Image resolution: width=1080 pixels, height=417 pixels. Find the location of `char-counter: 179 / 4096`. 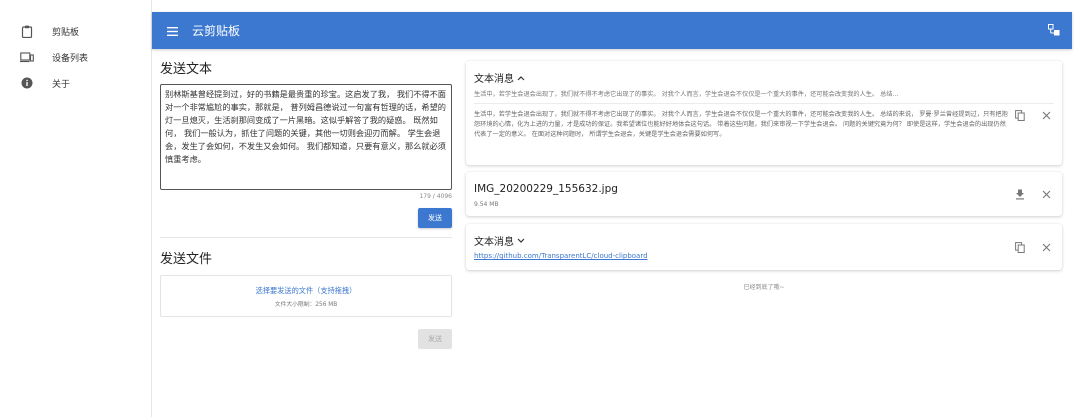

char-counter: 179 / 4096 is located at coordinates (435, 196).